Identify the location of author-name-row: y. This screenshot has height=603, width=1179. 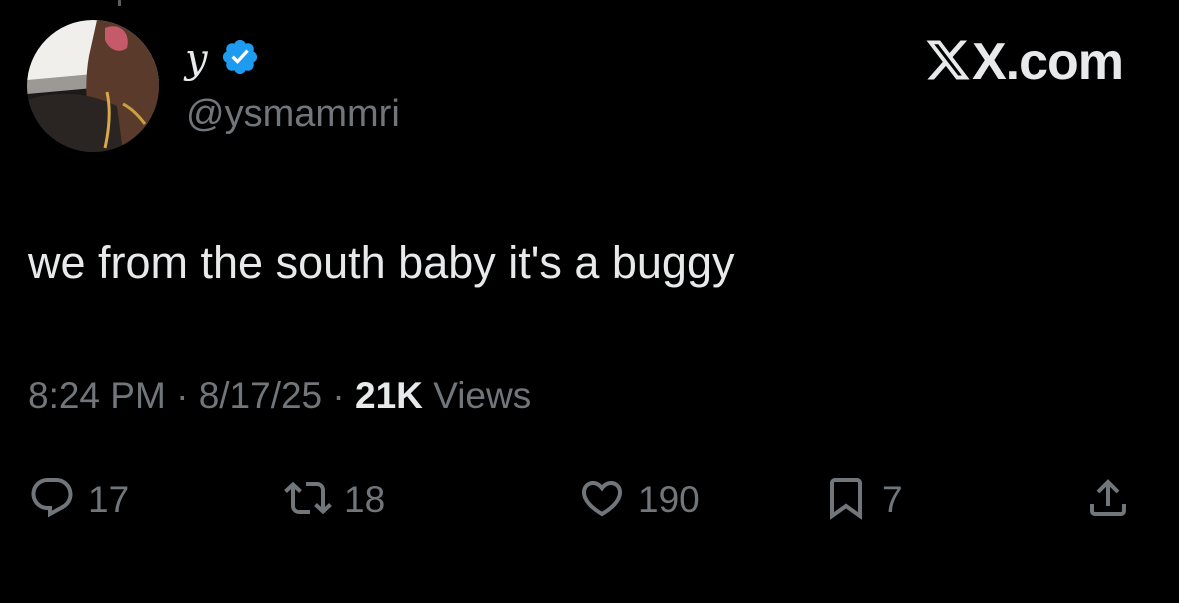
(222, 59).